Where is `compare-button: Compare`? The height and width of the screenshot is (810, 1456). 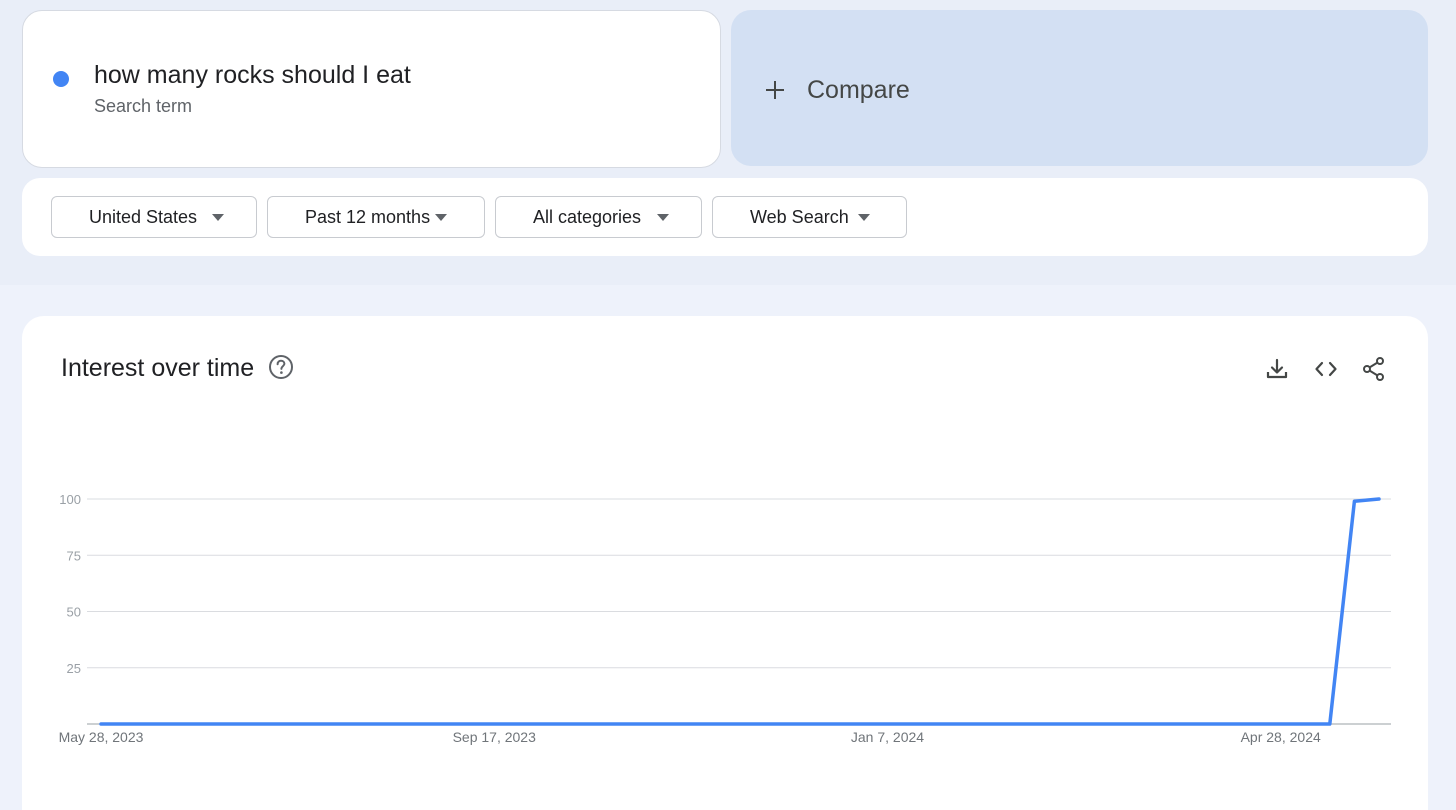
compare-button: Compare is located at coordinates (1079, 88).